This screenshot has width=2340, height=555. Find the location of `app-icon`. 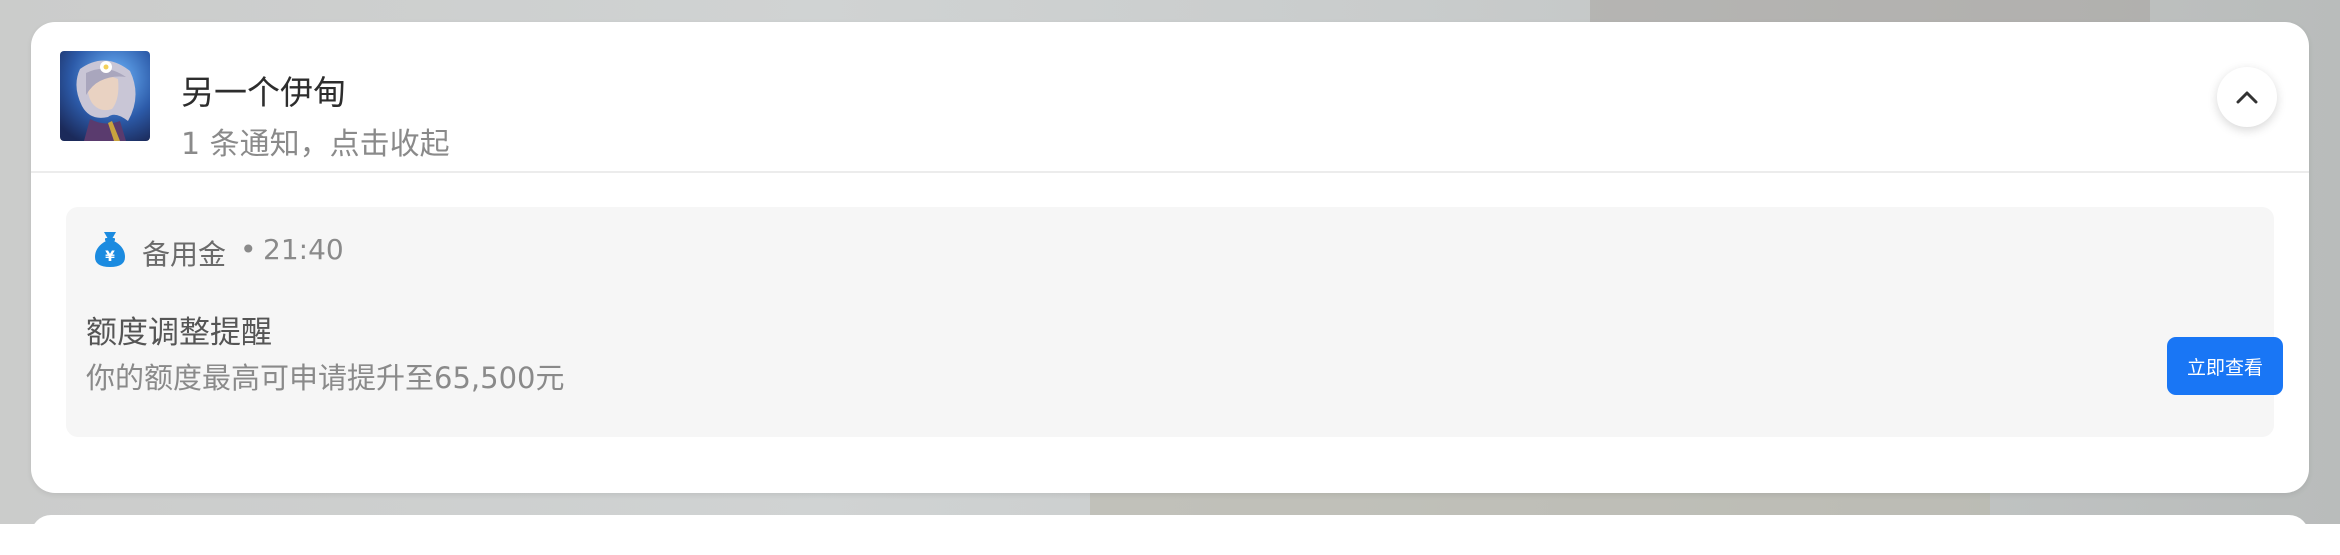

app-icon is located at coordinates (105, 96).